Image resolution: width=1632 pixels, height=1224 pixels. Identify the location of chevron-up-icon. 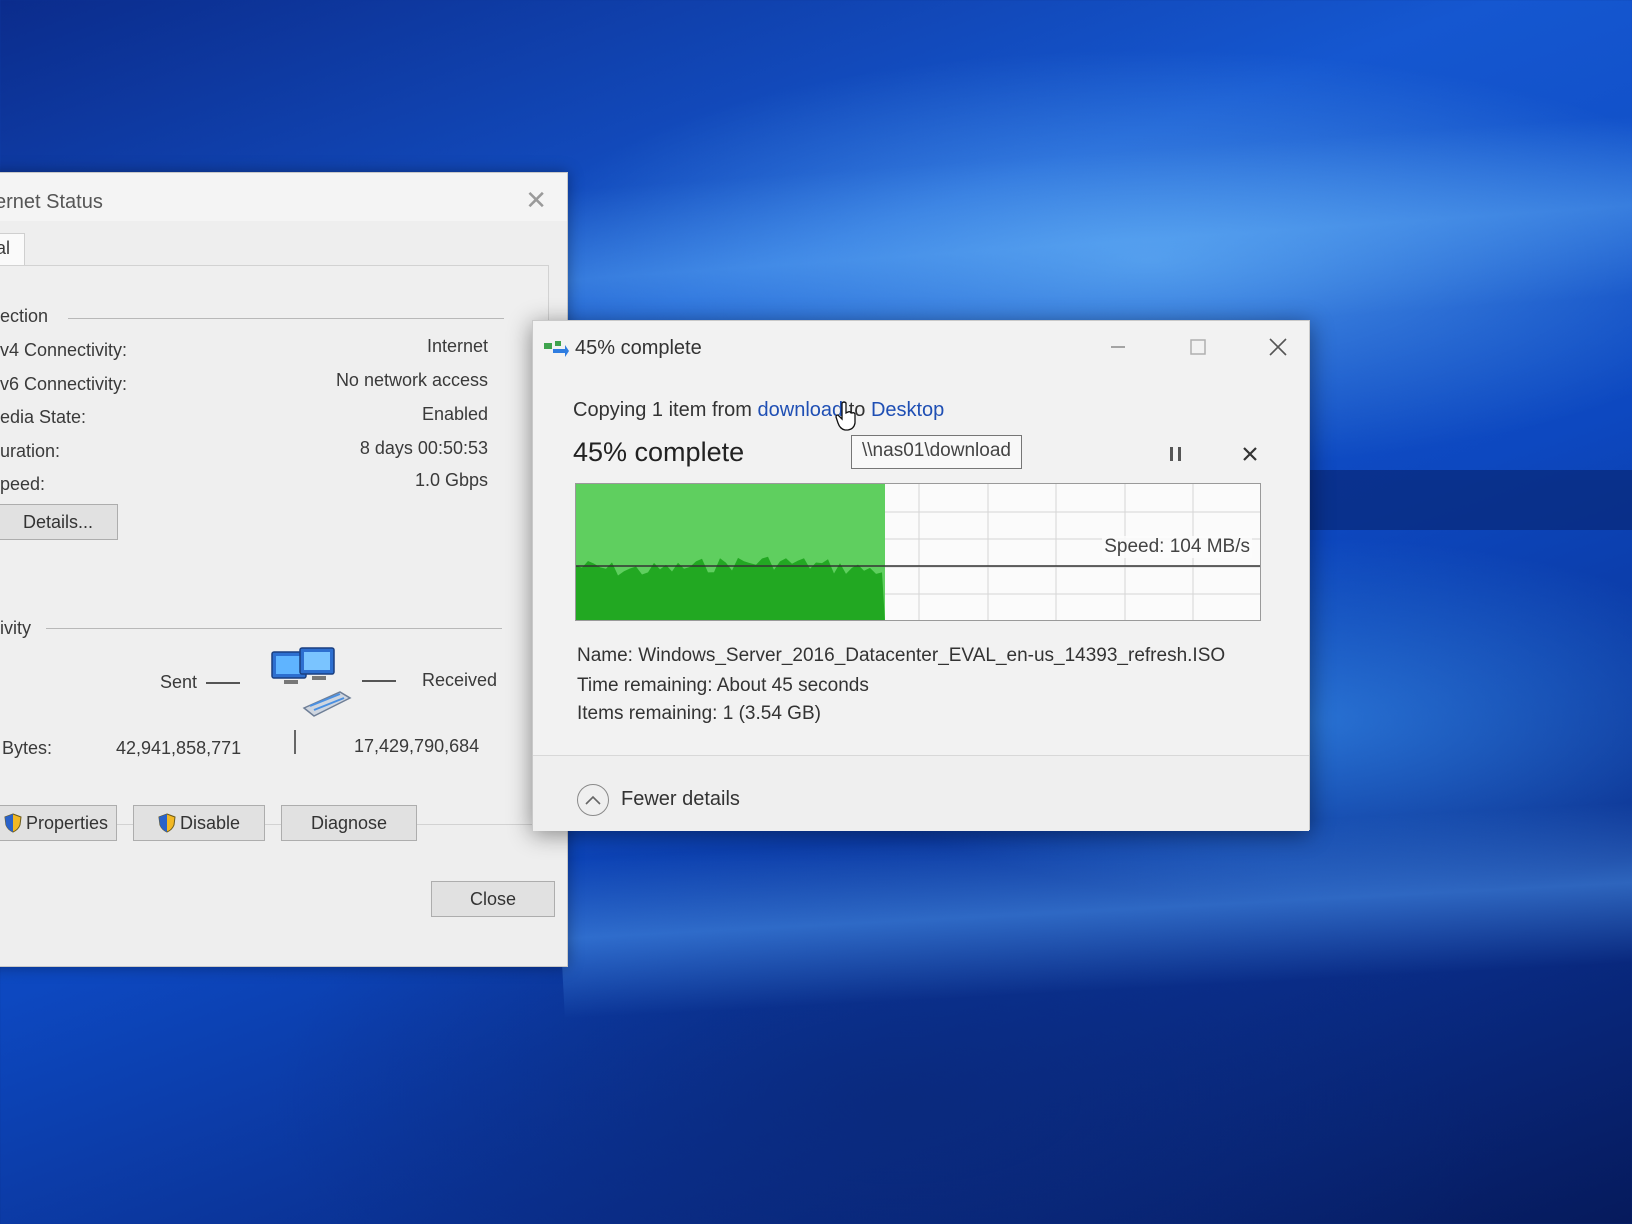
(593, 800).